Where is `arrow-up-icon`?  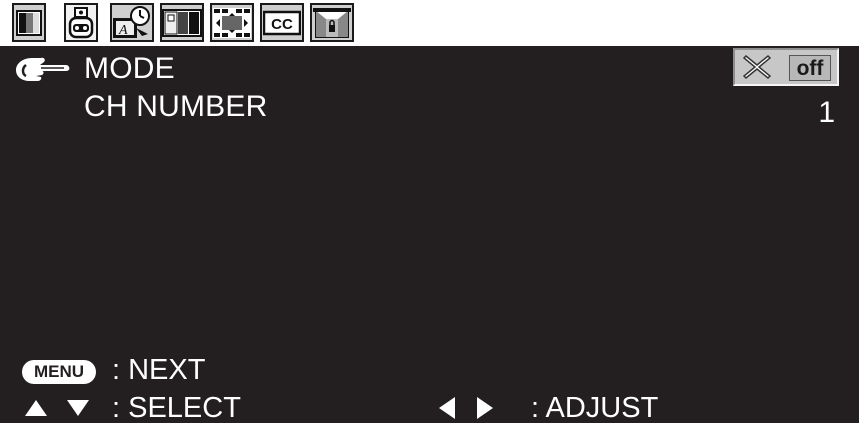 arrow-up-icon is located at coordinates (36, 408).